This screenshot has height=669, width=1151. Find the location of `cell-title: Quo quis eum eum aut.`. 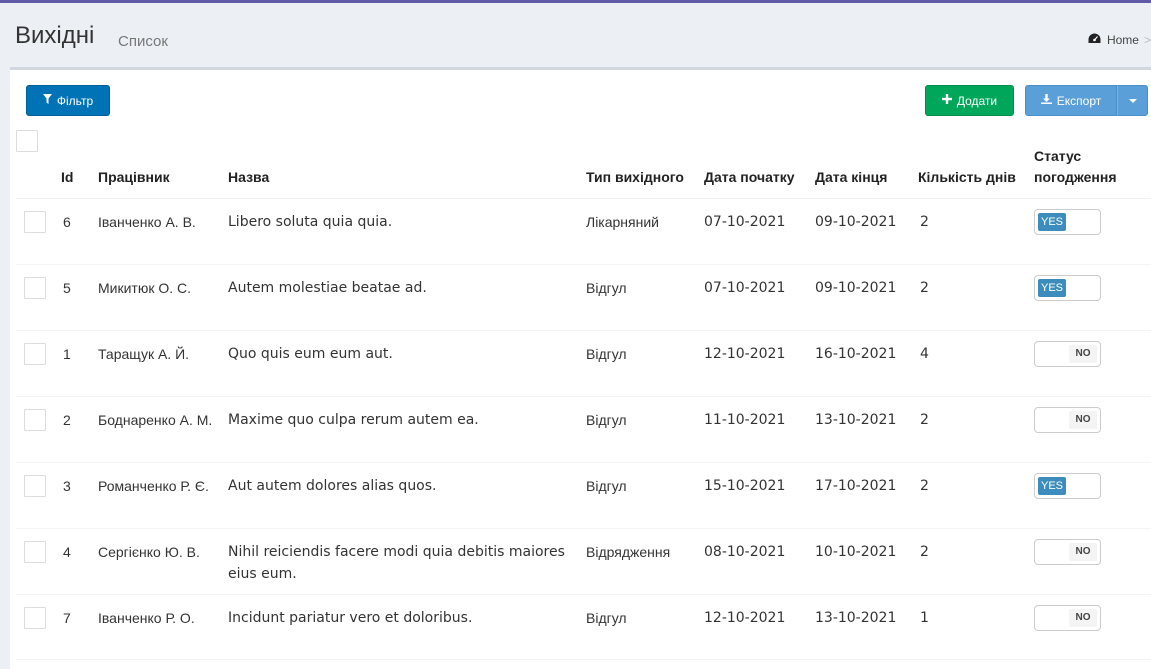

cell-title: Quo quis eum eum aut. is located at coordinates (407, 363).